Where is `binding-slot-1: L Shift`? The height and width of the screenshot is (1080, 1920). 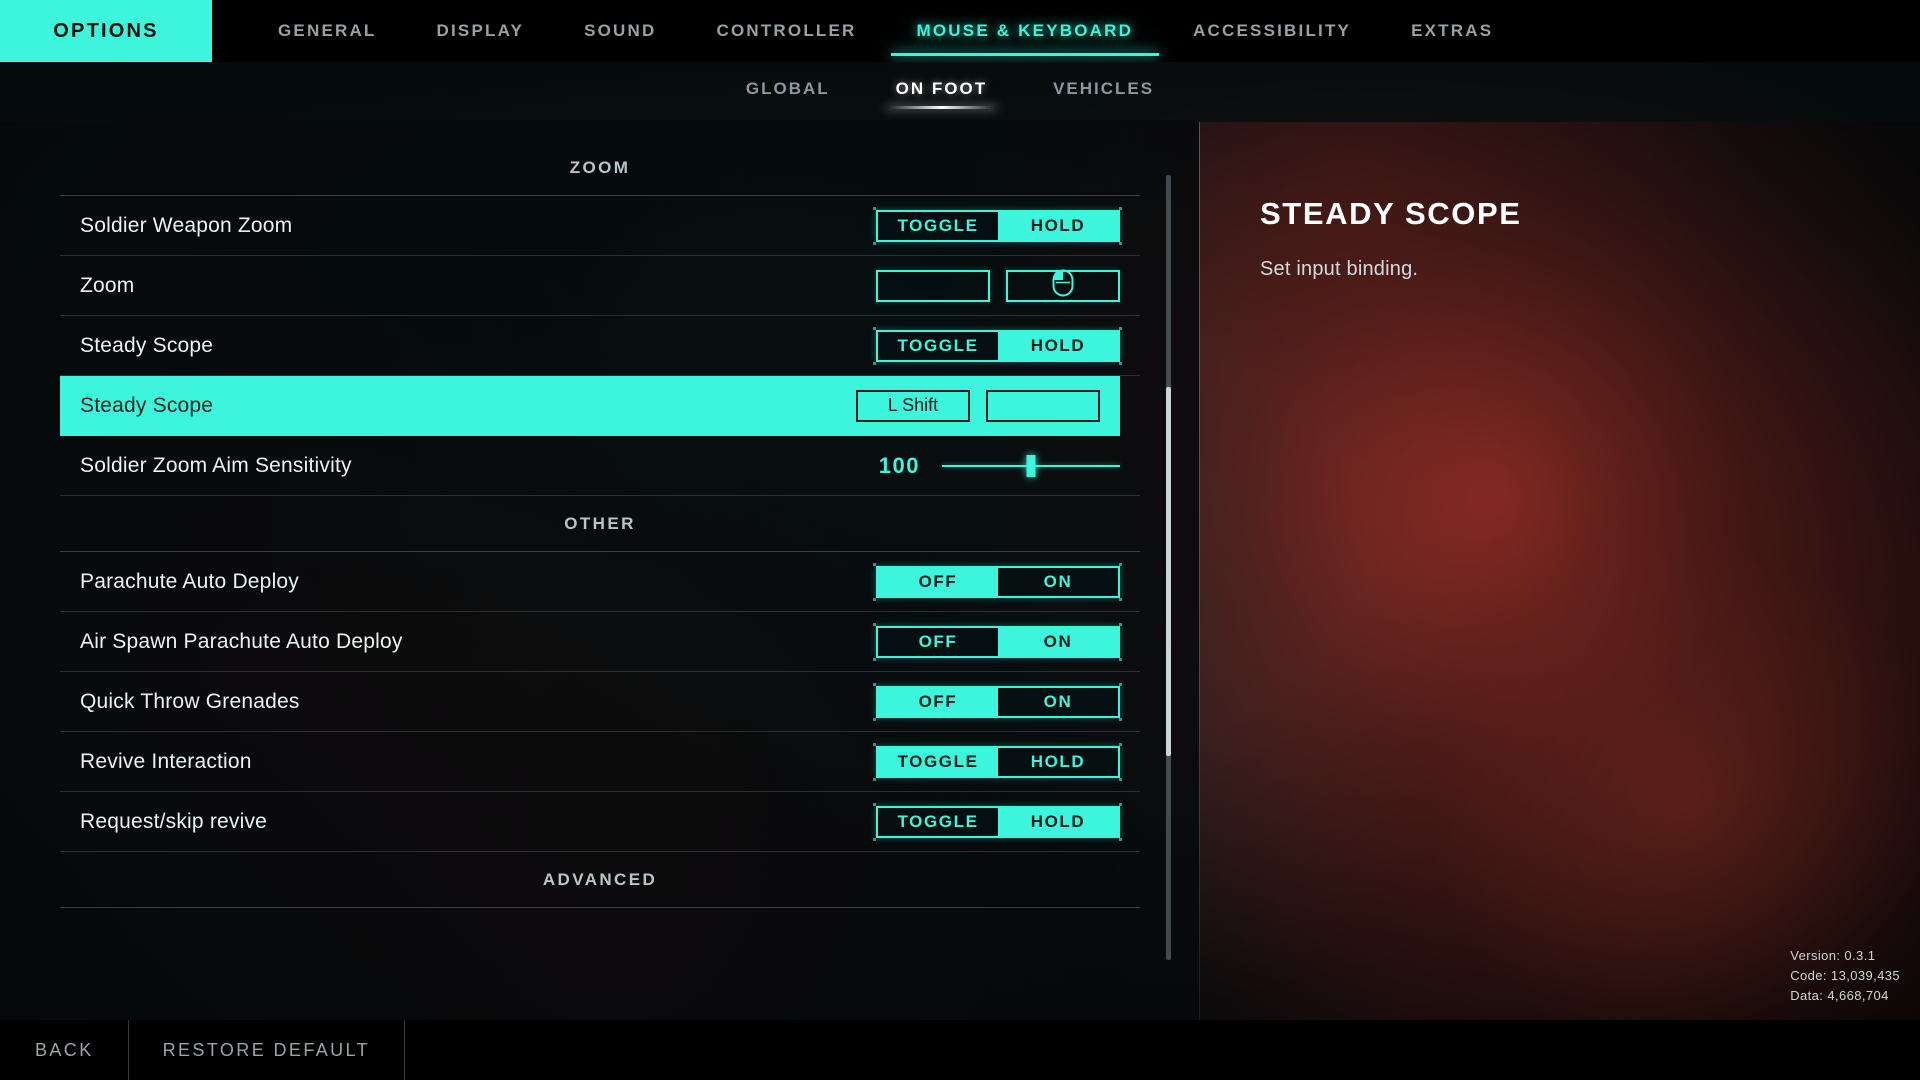 binding-slot-1: L Shift is located at coordinates (913, 405).